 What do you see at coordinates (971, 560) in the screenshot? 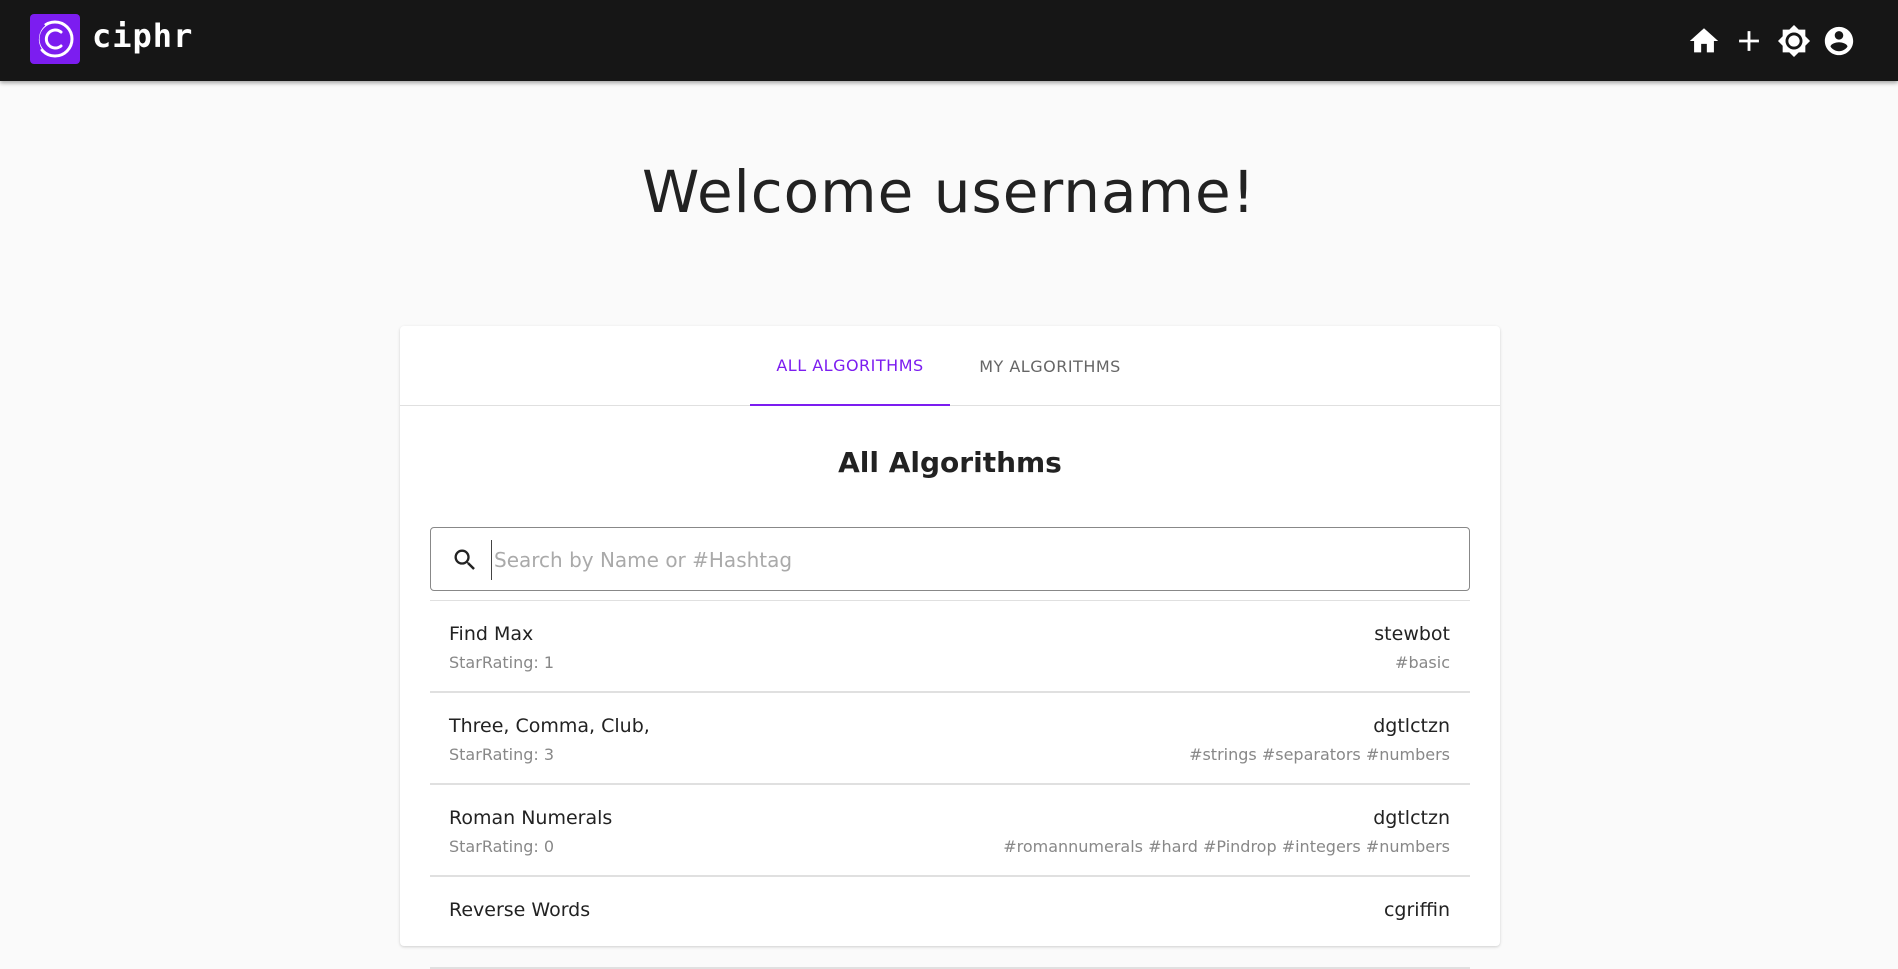
I see `search-input` at bounding box center [971, 560].